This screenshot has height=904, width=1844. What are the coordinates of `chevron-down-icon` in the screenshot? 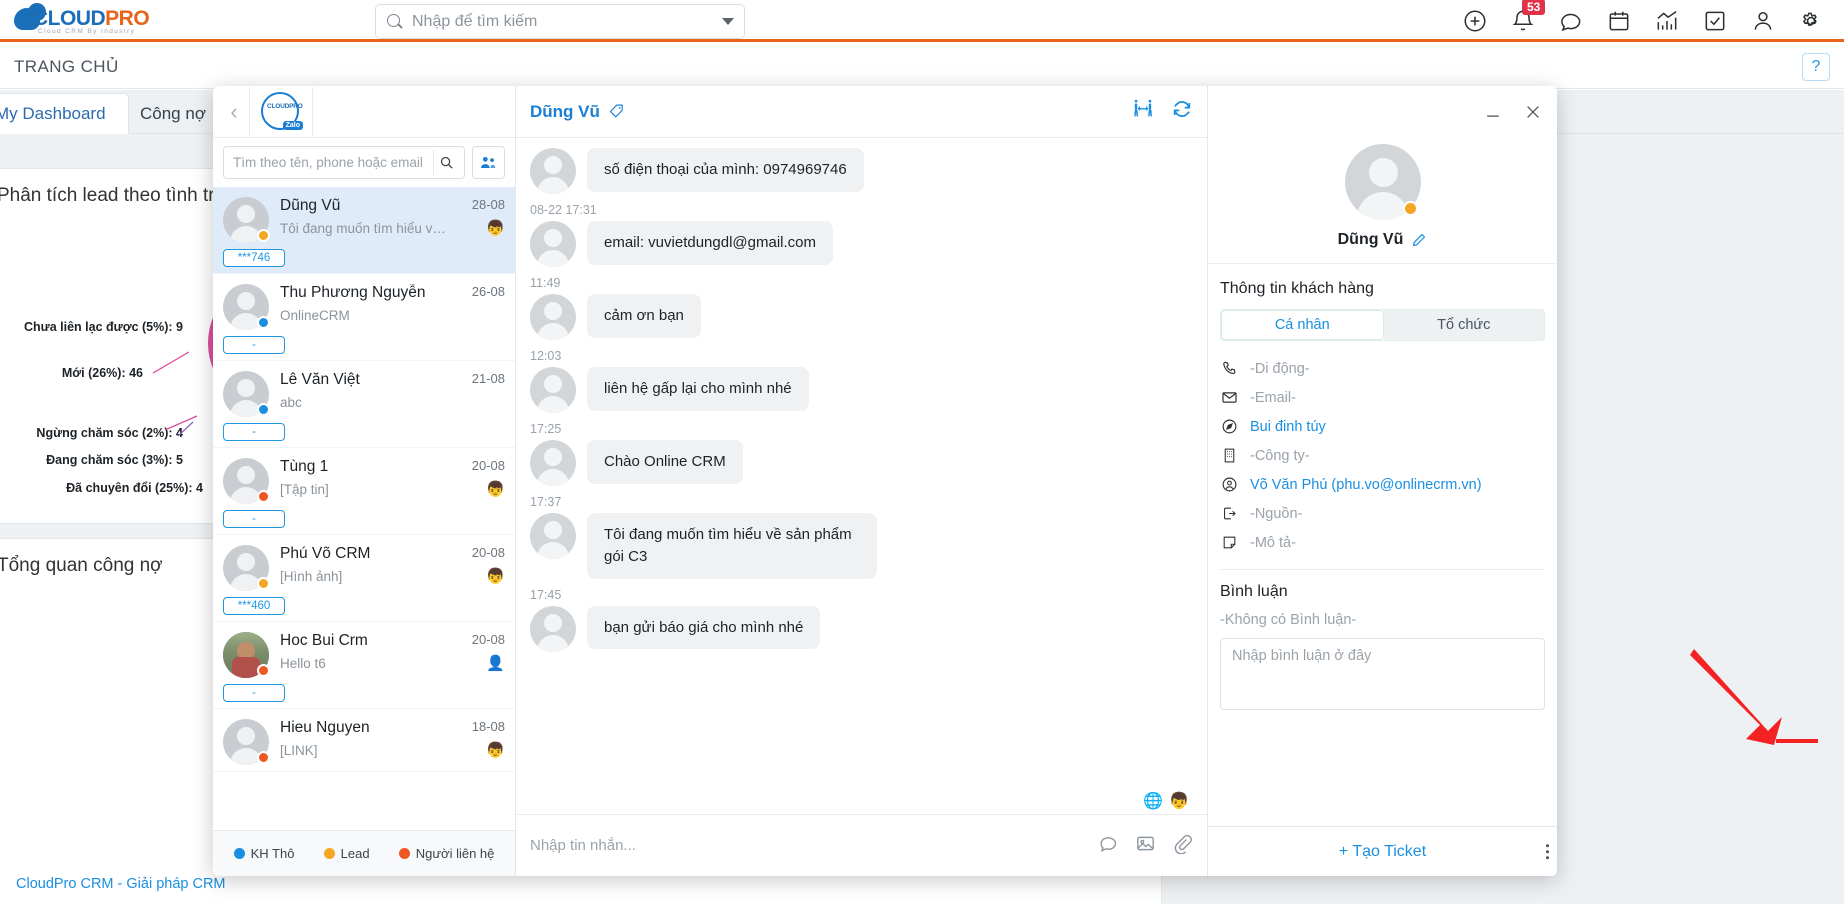 It's located at (728, 21).